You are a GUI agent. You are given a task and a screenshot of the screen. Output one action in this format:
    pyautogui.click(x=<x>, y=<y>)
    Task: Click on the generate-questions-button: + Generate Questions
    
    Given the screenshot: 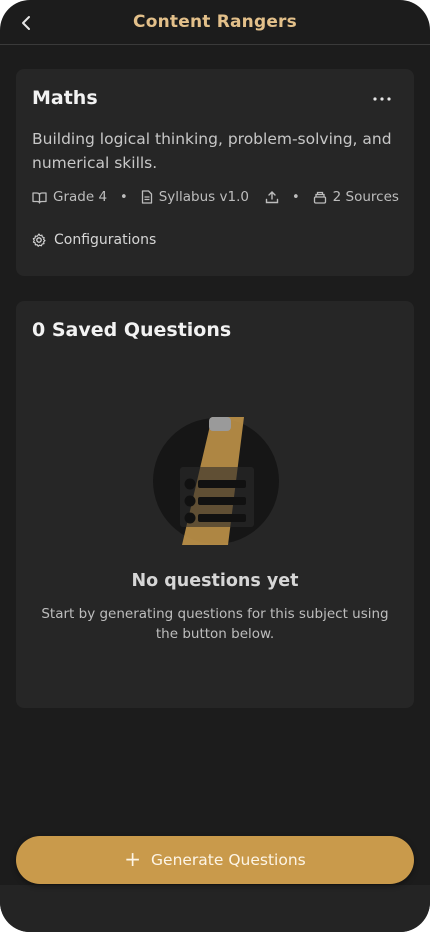 What is the action you would take?
    pyautogui.click(x=215, y=860)
    